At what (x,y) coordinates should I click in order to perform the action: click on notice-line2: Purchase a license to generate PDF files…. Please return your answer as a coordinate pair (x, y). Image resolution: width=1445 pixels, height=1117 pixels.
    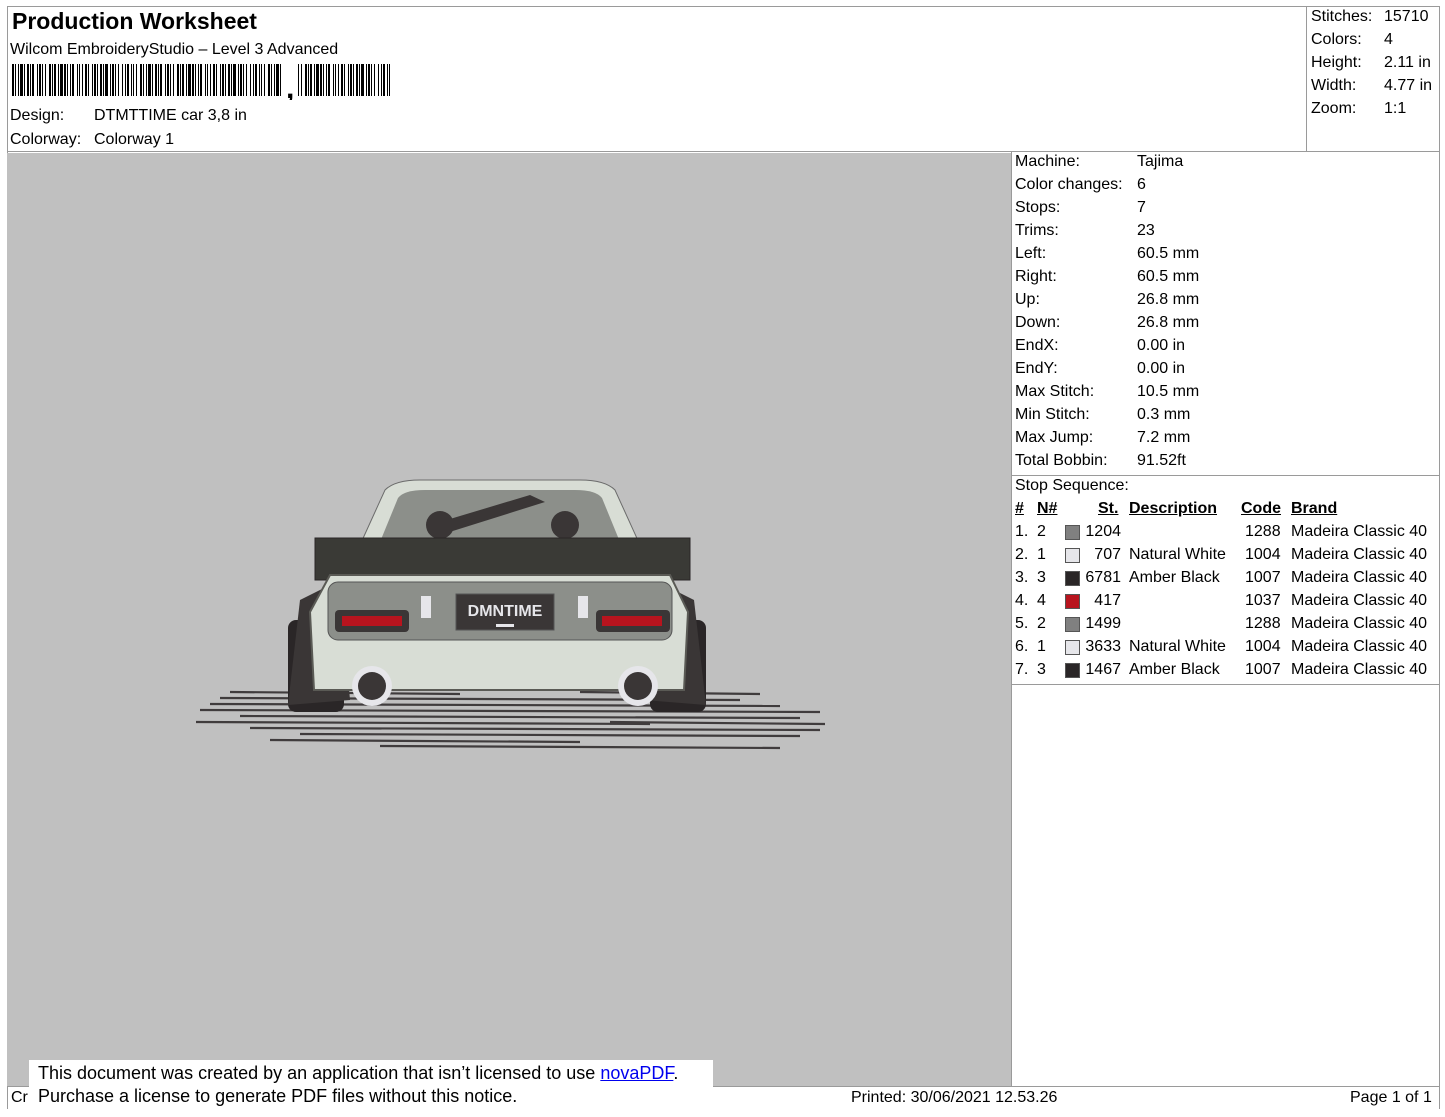
    Looking at the image, I should click on (278, 1096).